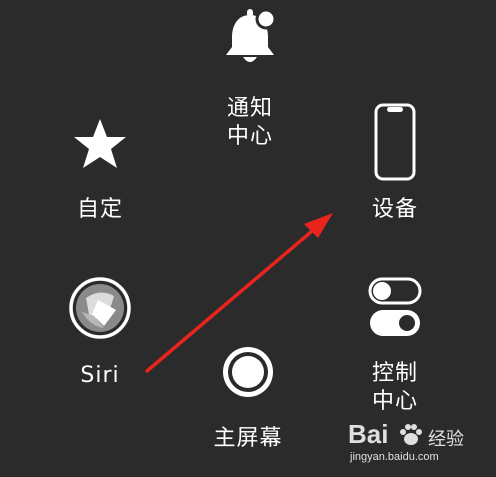 The image size is (496, 477). What do you see at coordinates (394, 209) in the screenshot?
I see `device-label: 设备` at bounding box center [394, 209].